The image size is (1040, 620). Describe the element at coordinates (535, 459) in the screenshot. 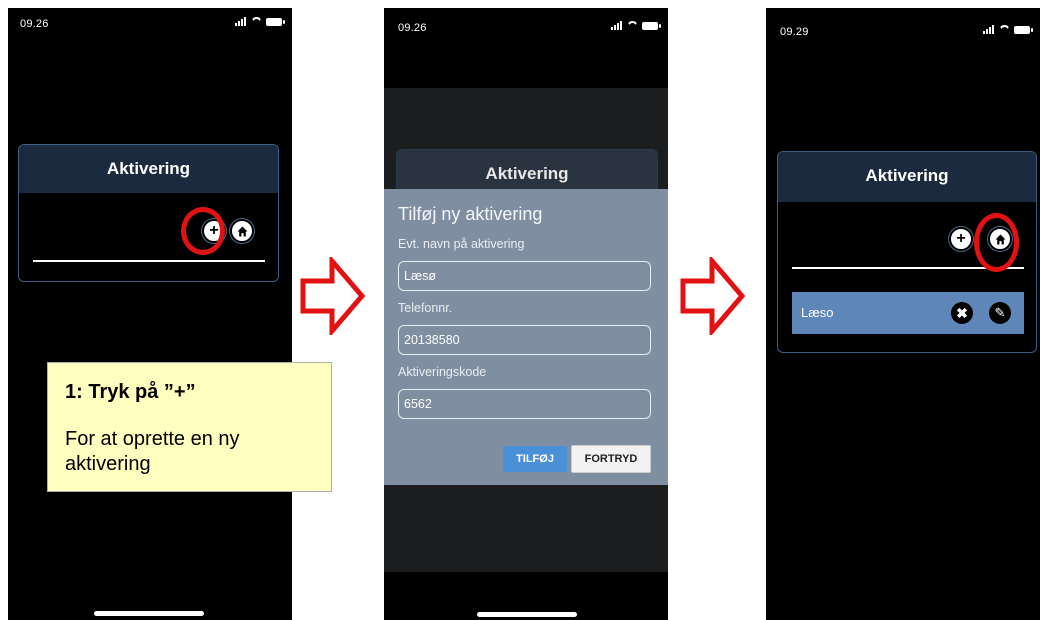

I see `add-button: TILFØJ` at that location.